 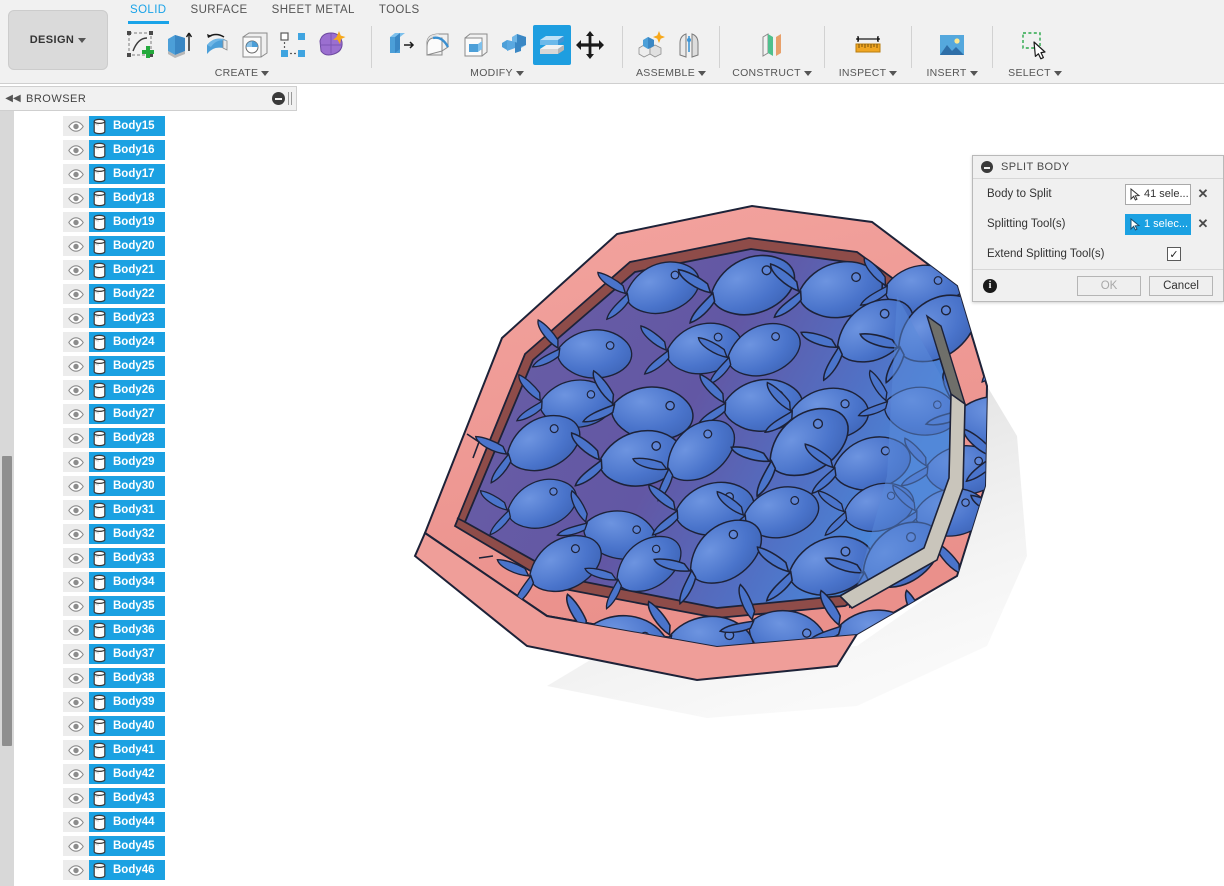 What do you see at coordinates (127, 414) in the screenshot?
I see `browser-item-body27: Body27` at bounding box center [127, 414].